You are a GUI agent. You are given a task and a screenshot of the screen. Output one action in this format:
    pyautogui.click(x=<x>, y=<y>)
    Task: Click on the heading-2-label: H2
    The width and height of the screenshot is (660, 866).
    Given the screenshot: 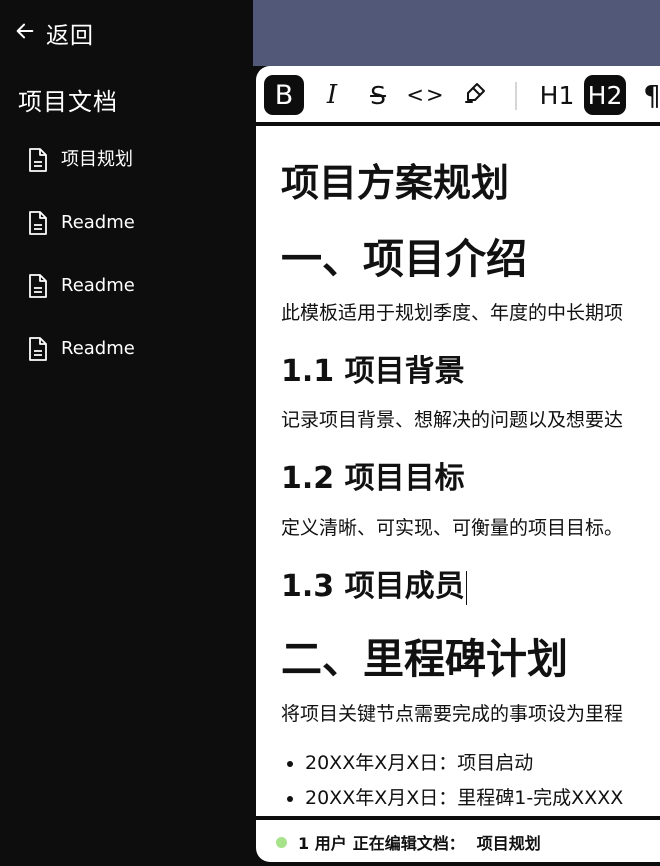 What is the action you would take?
    pyautogui.click(x=605, y=95)
    